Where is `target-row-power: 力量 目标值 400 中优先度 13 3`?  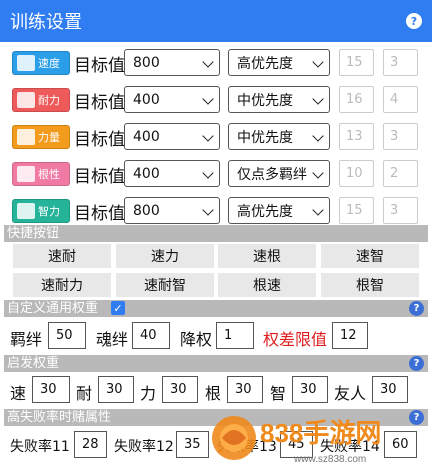
target-row-power: 力量 目标值 400 中优先度 13 3 is located at coordinates (218, 136).